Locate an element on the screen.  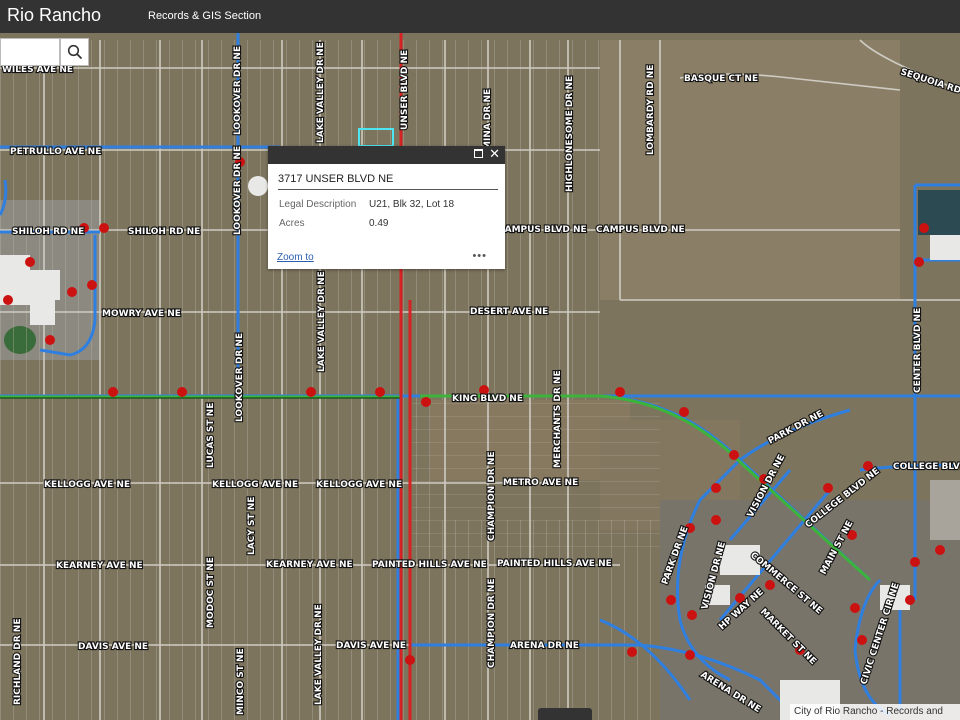
street-label-painted-hills-2: PAINTED HILLS AVE NE is located at coordinates (554, 564).